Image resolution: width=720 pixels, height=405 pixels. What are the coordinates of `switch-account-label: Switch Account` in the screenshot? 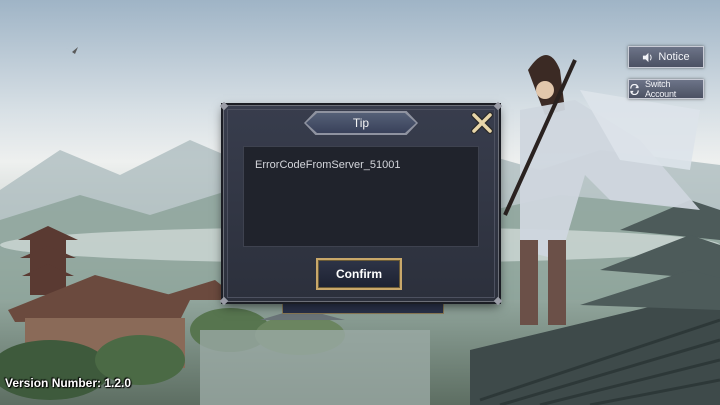 It's located at (660, 89).